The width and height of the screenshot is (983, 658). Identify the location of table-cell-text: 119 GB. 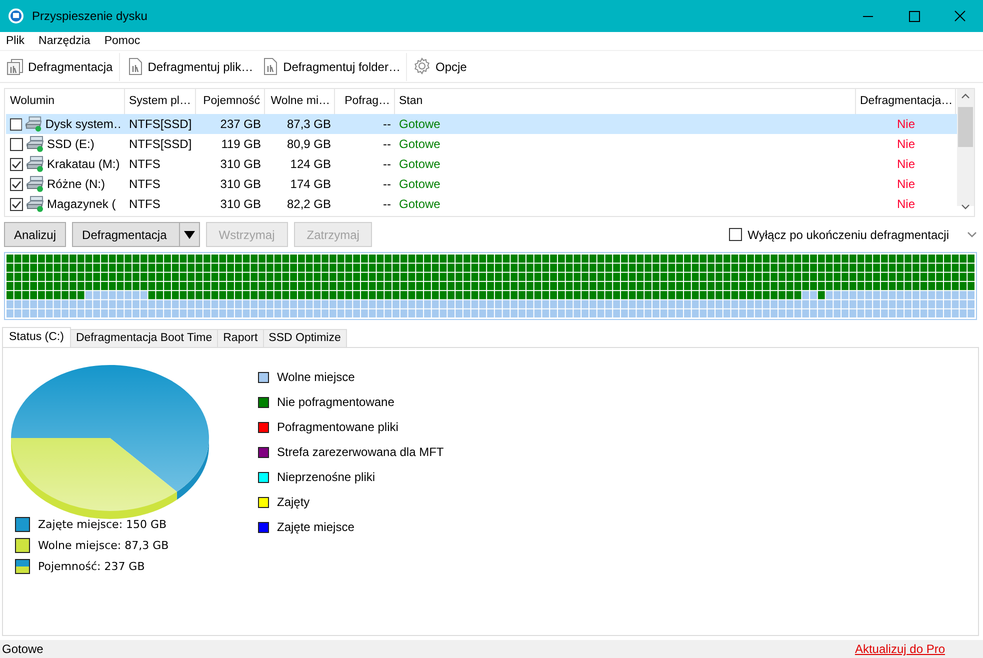
(241, 144).